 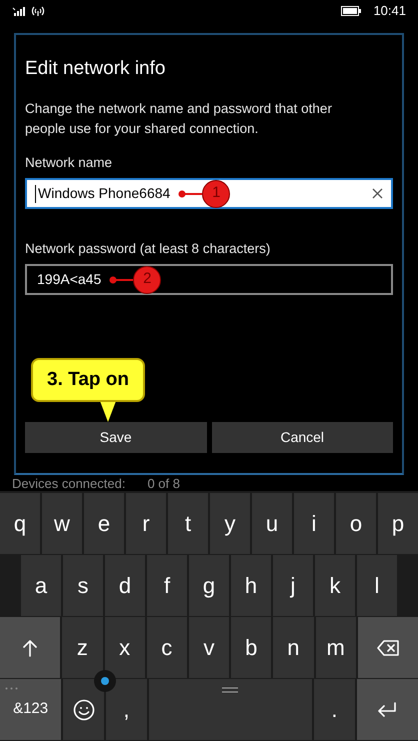 I want to click on step-marker: 2, so click(x=147, y=280).